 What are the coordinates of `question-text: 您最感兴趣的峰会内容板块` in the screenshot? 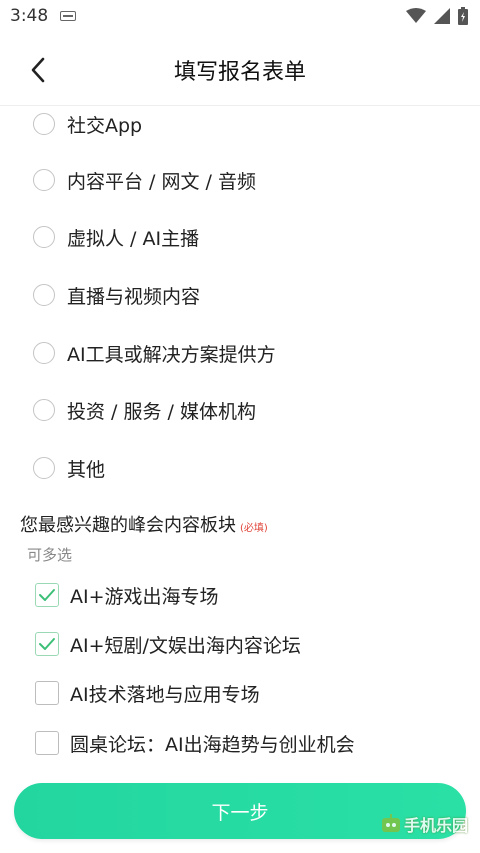 It's located at (128, 525).